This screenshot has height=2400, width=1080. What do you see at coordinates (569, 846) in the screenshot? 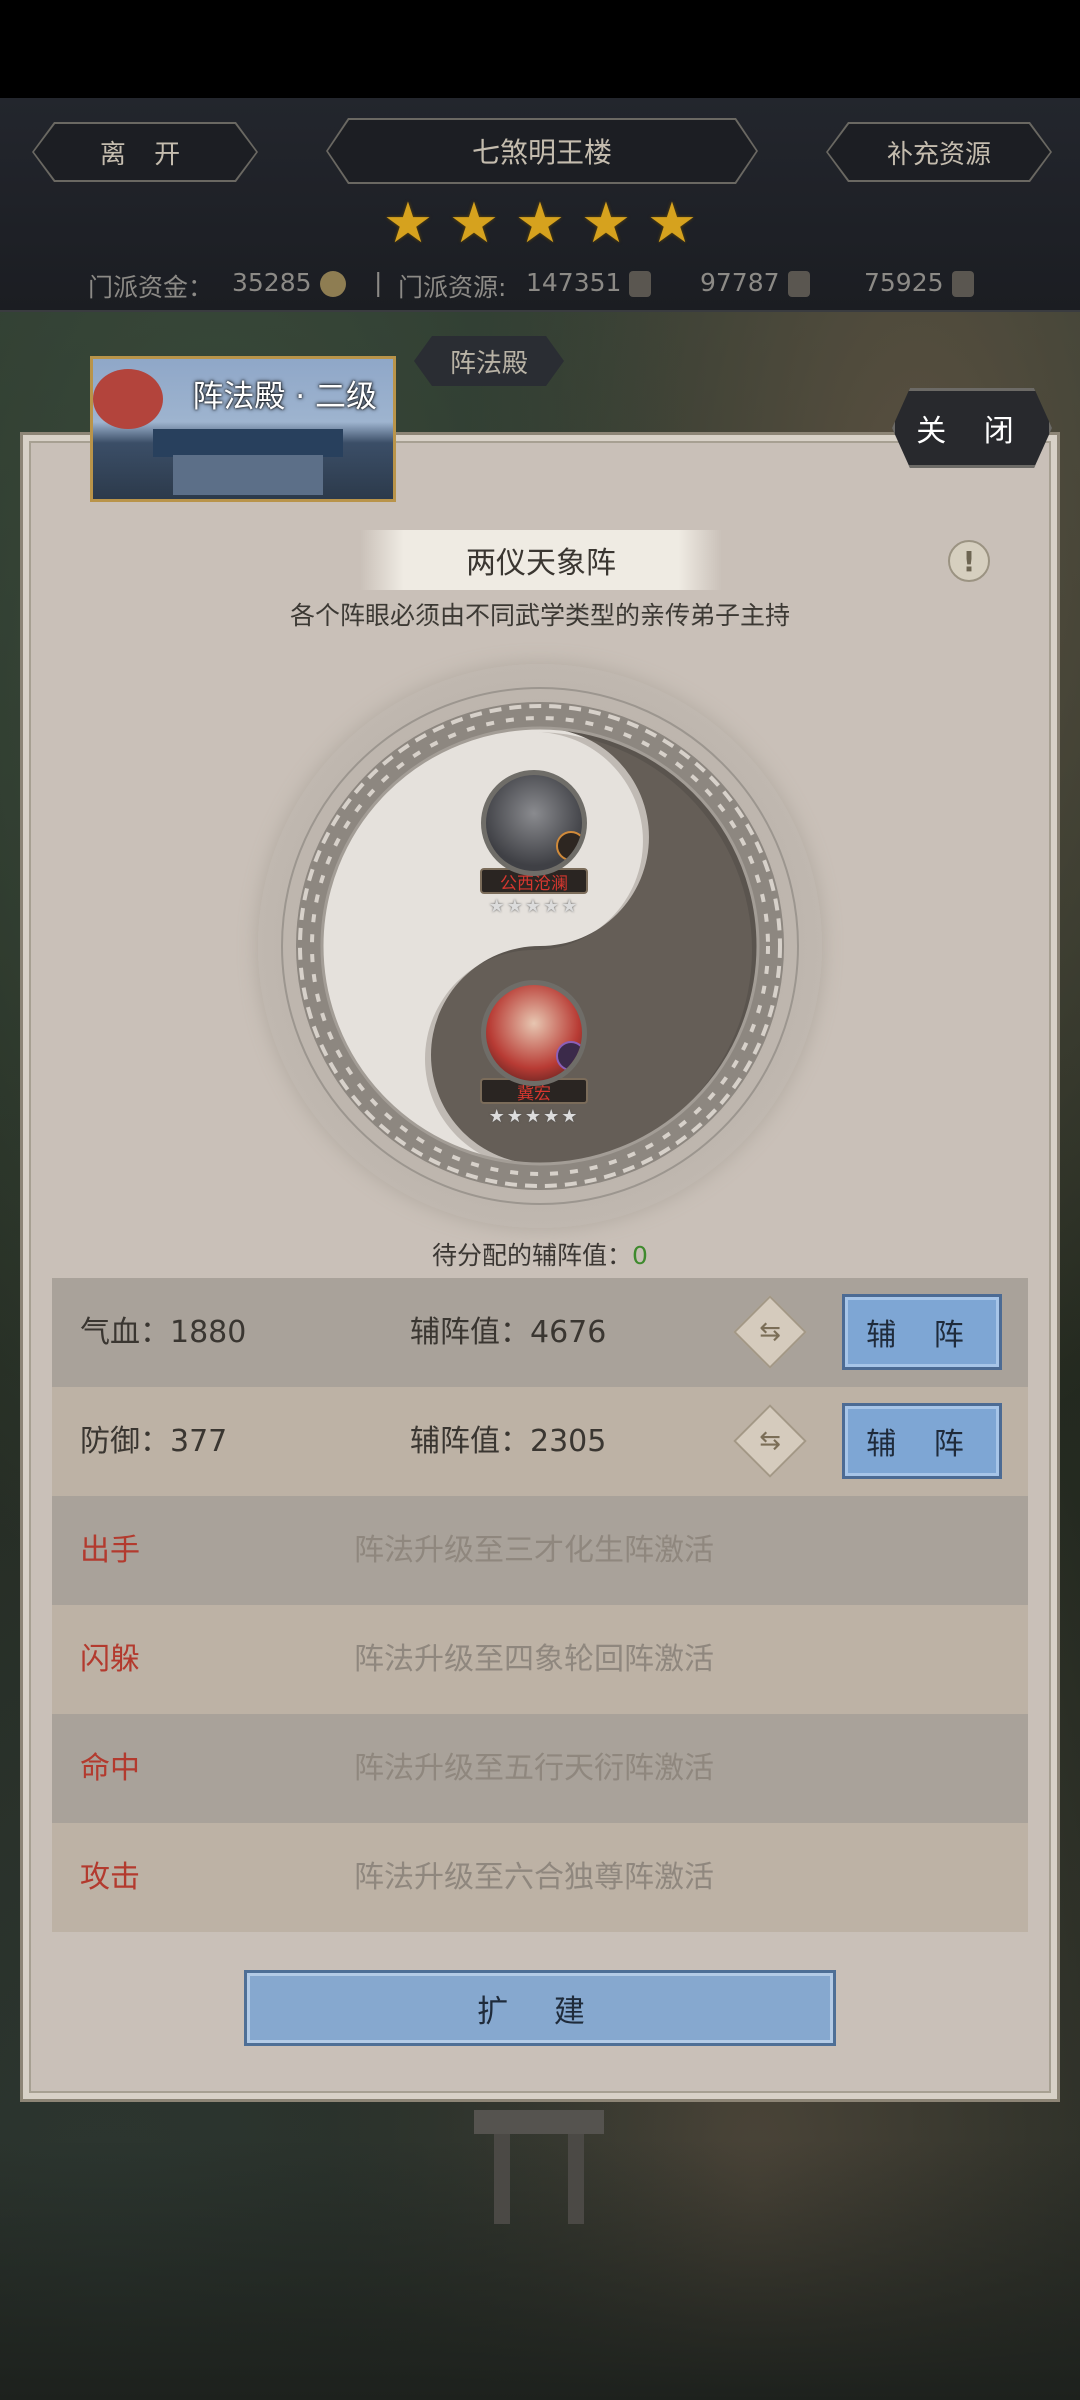
I see `fire-type-icon` at bounding box center [569, 846].